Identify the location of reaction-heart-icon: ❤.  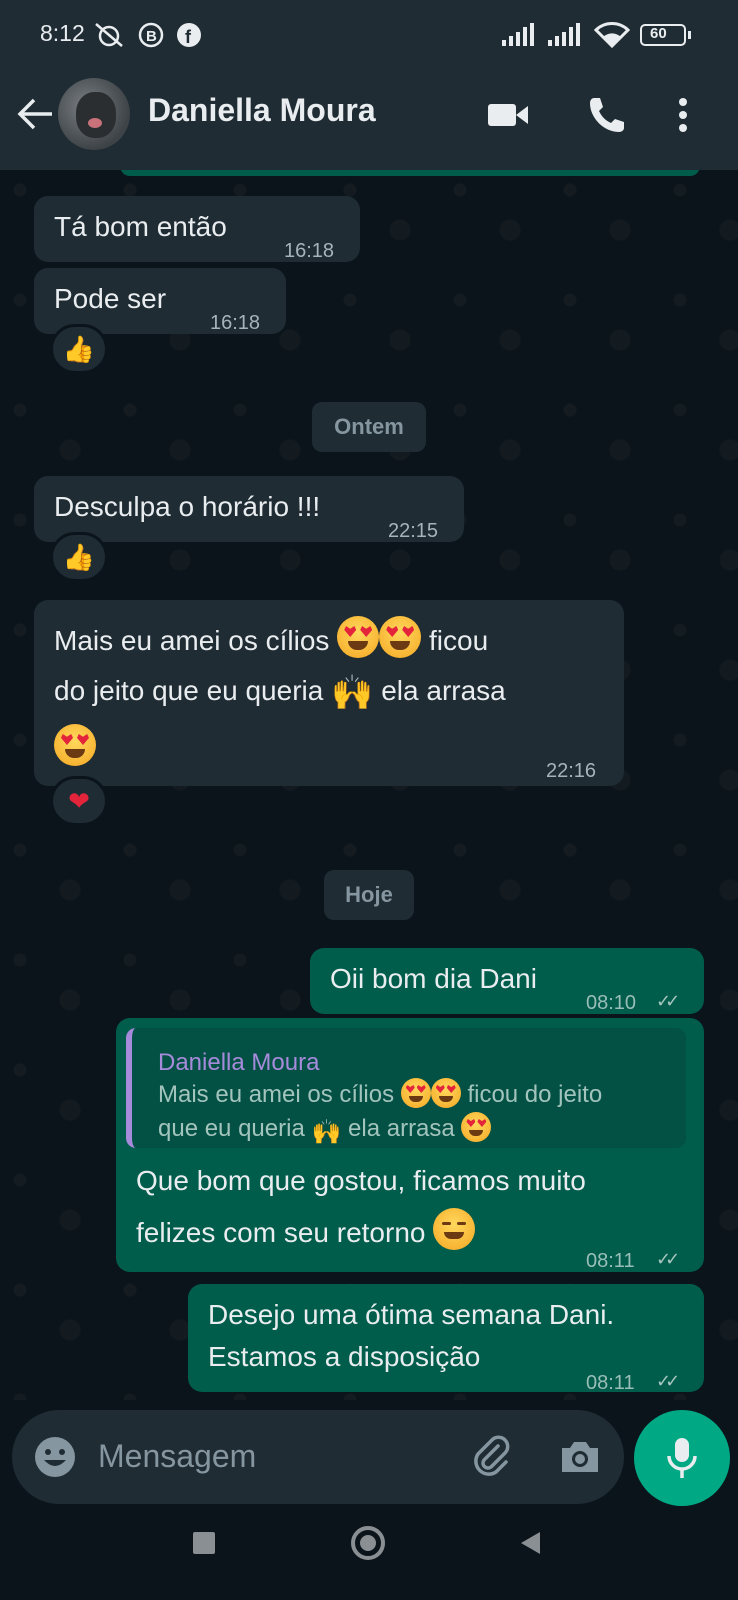
(79, 801).